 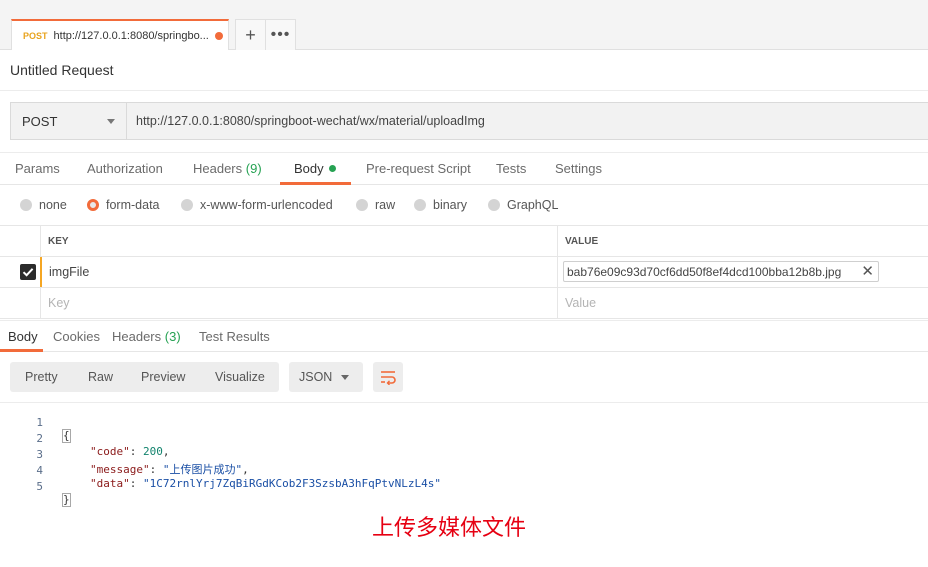 What do you see at coordinates (39, 486) in the screenshot?
I see `line-number: 5` at bounding box center [39, 486].